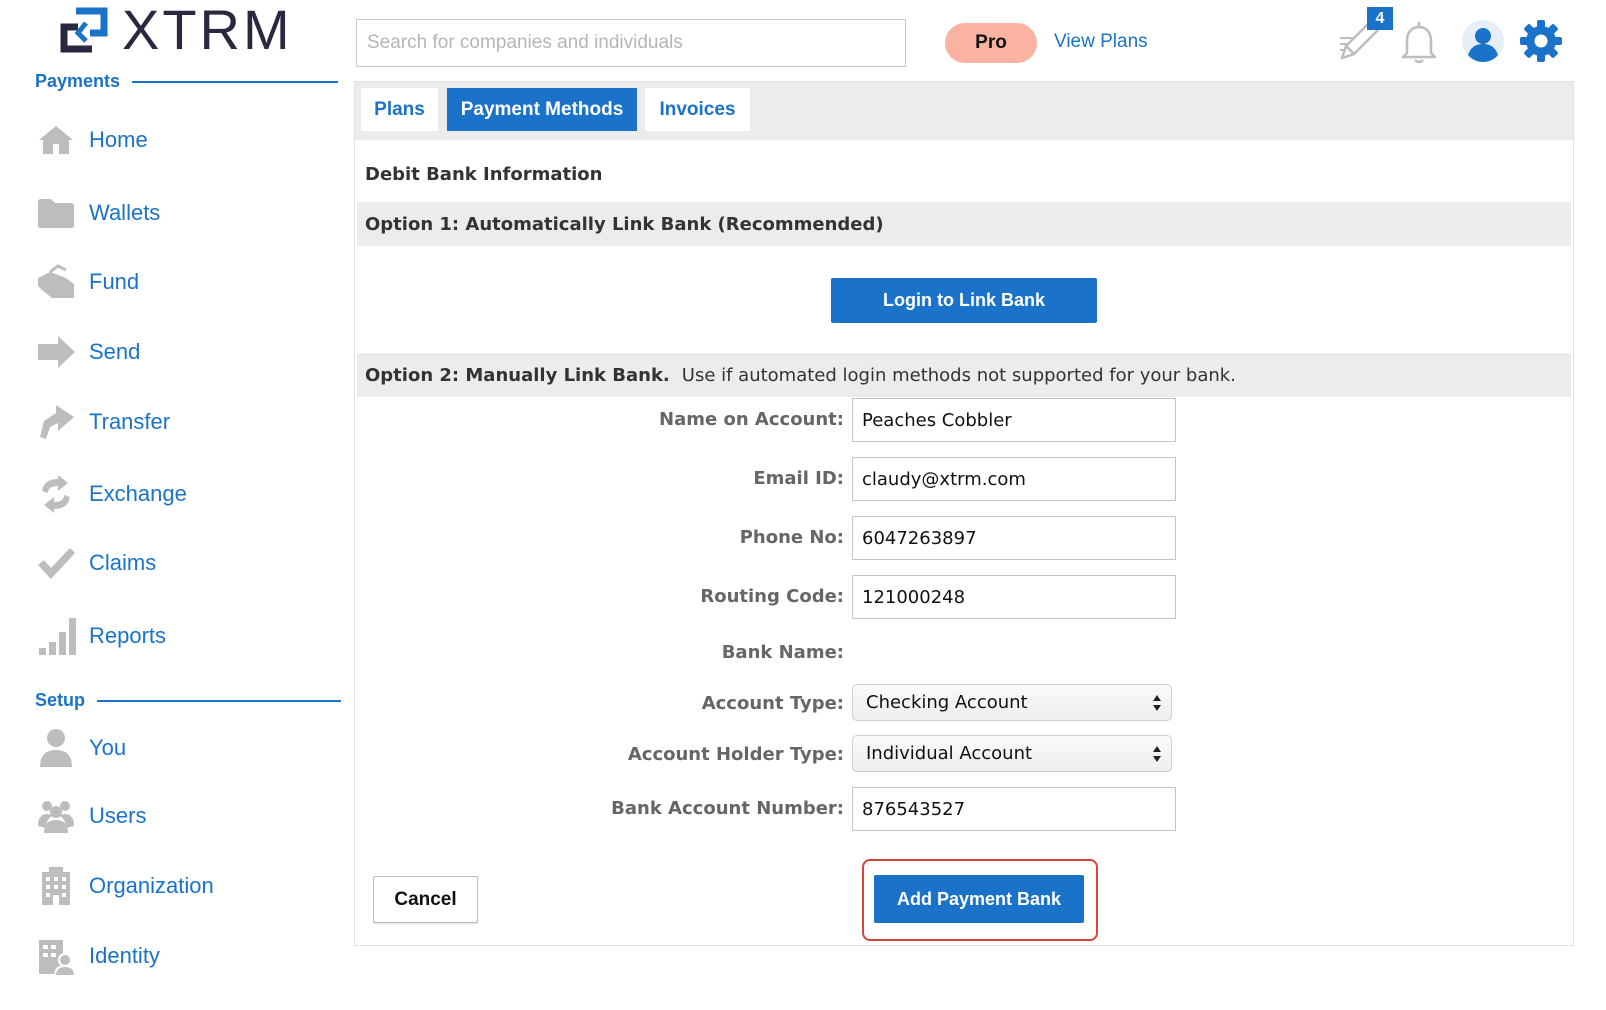  What do you see at coordinates (56, 886) in the screenshot?
I see `building-icon` at bounding box center [56, 886].